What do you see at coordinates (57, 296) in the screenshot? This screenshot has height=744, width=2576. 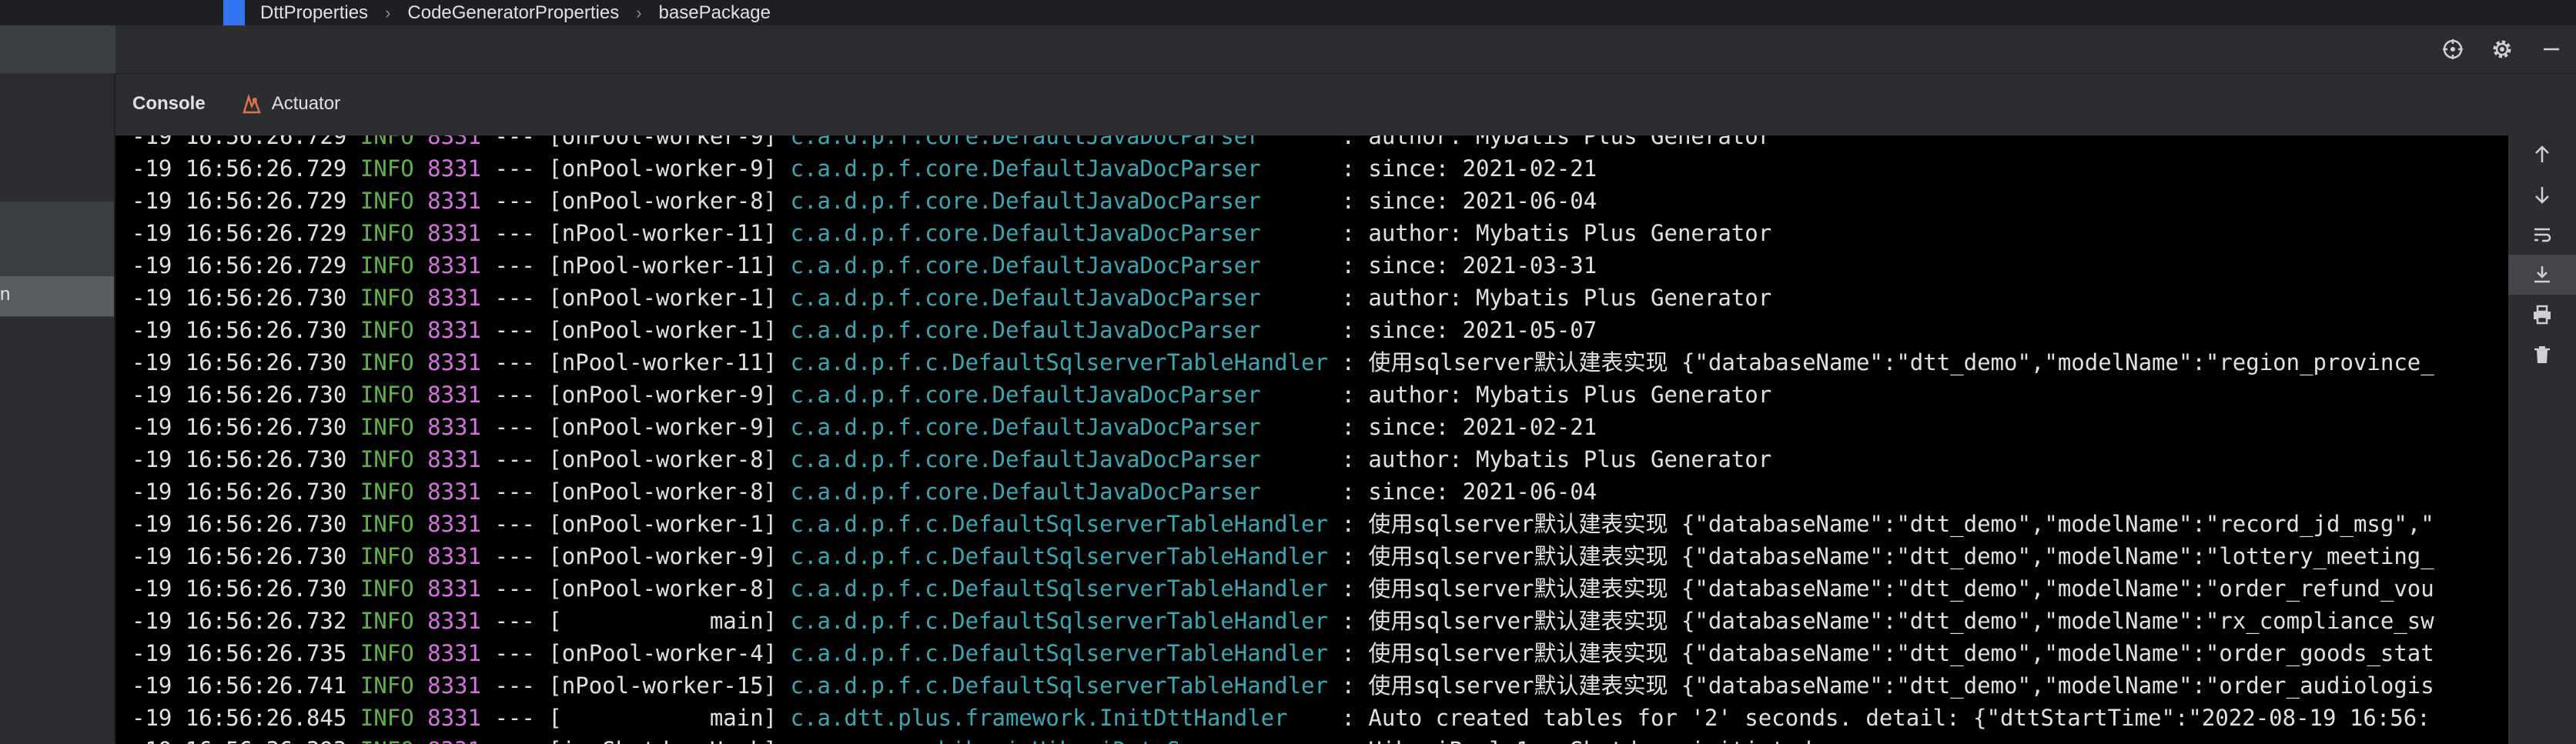 I see `left-panel-selected-item: n` at bounding box center [57, 296].